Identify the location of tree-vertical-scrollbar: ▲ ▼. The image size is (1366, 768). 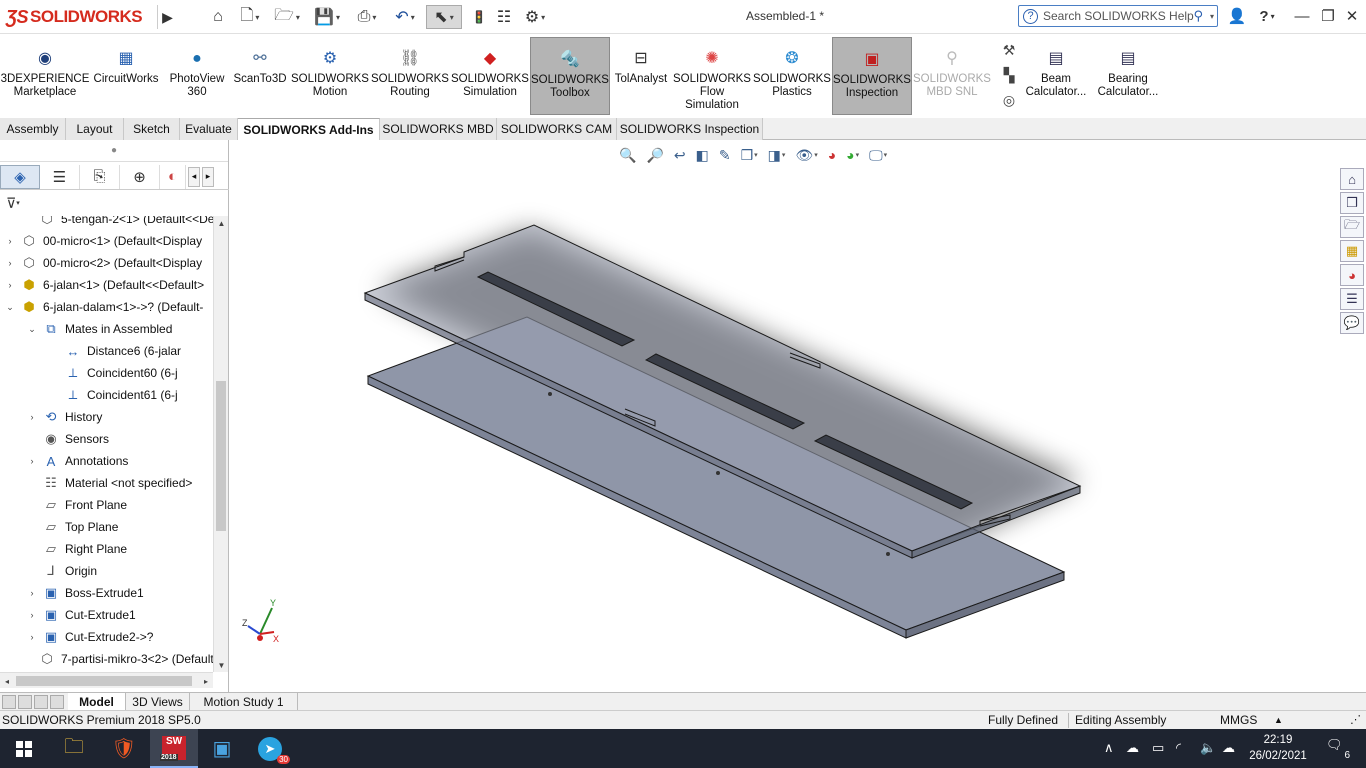
(220, 444).